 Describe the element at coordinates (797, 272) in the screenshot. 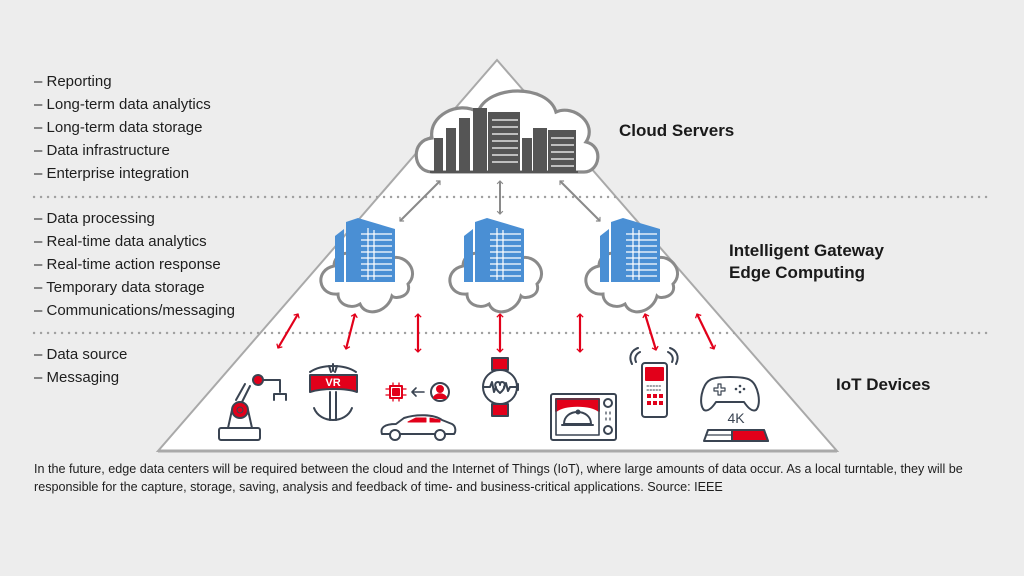

I see `tier-label-line: Edge Computing` at that location.